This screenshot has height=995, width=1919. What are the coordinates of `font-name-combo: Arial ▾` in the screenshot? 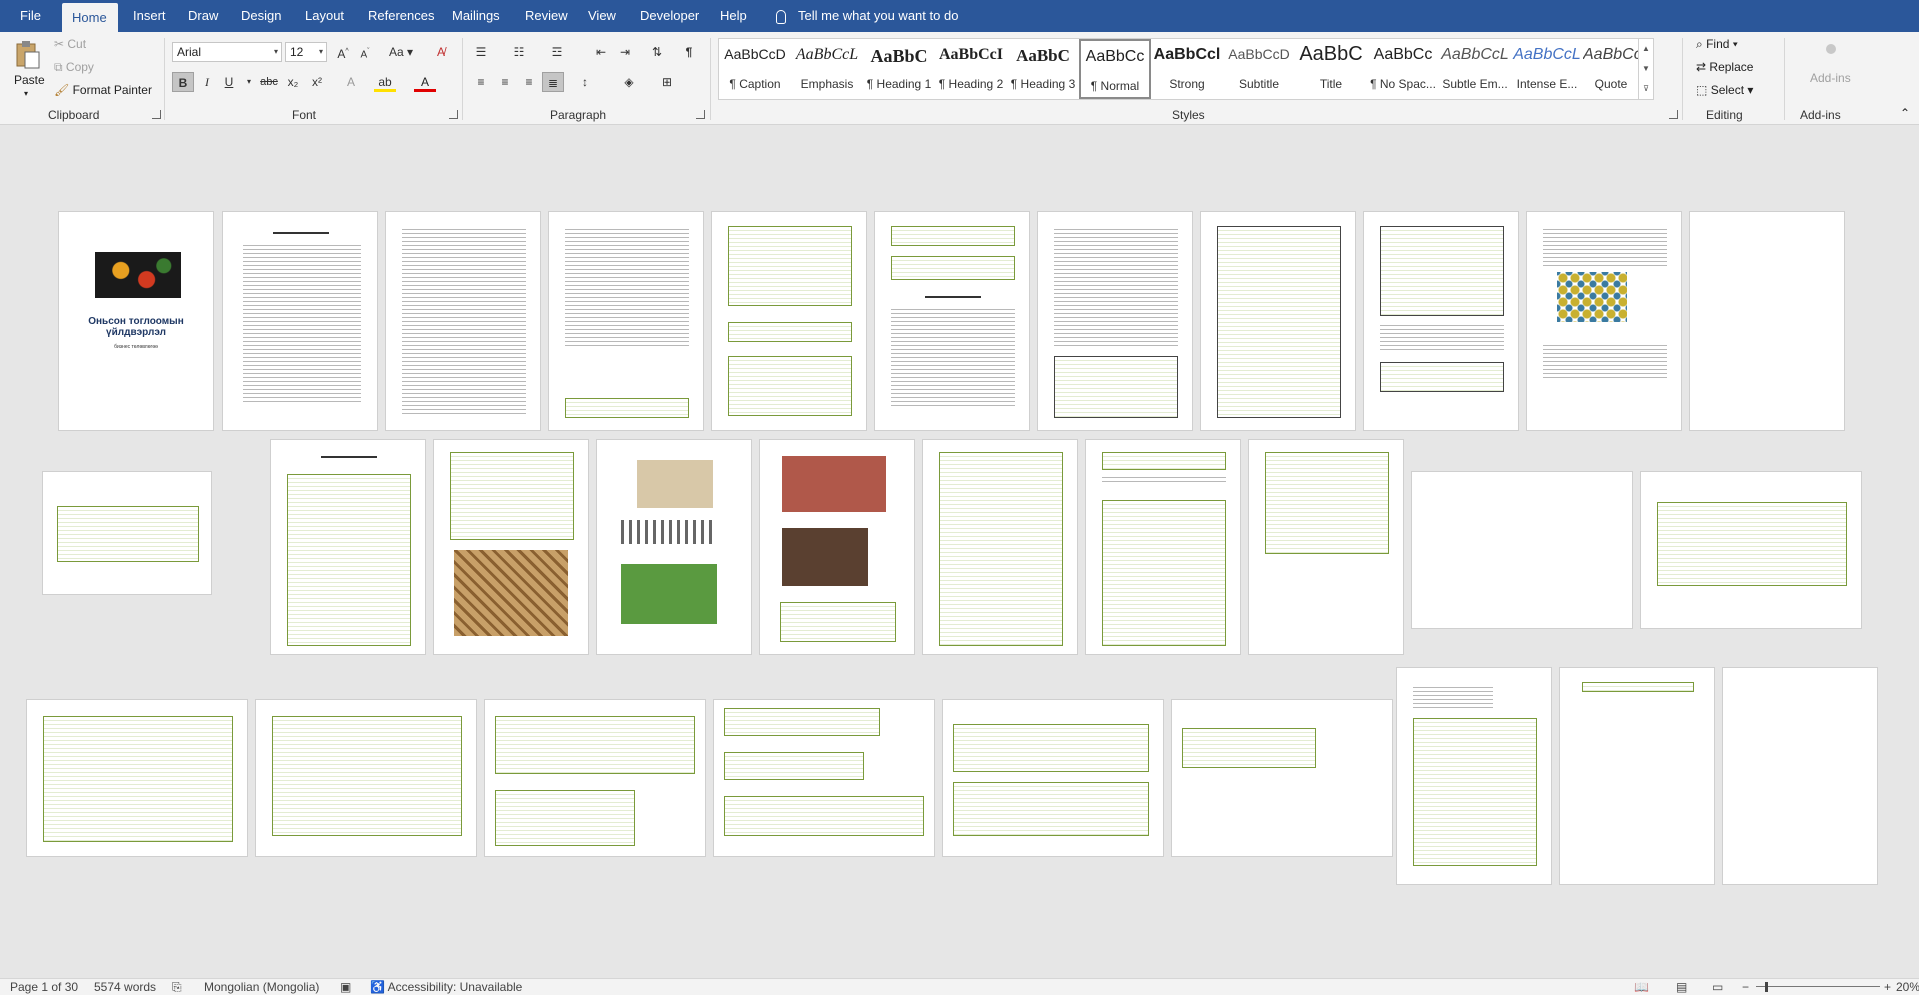 It's located at (227, 52).